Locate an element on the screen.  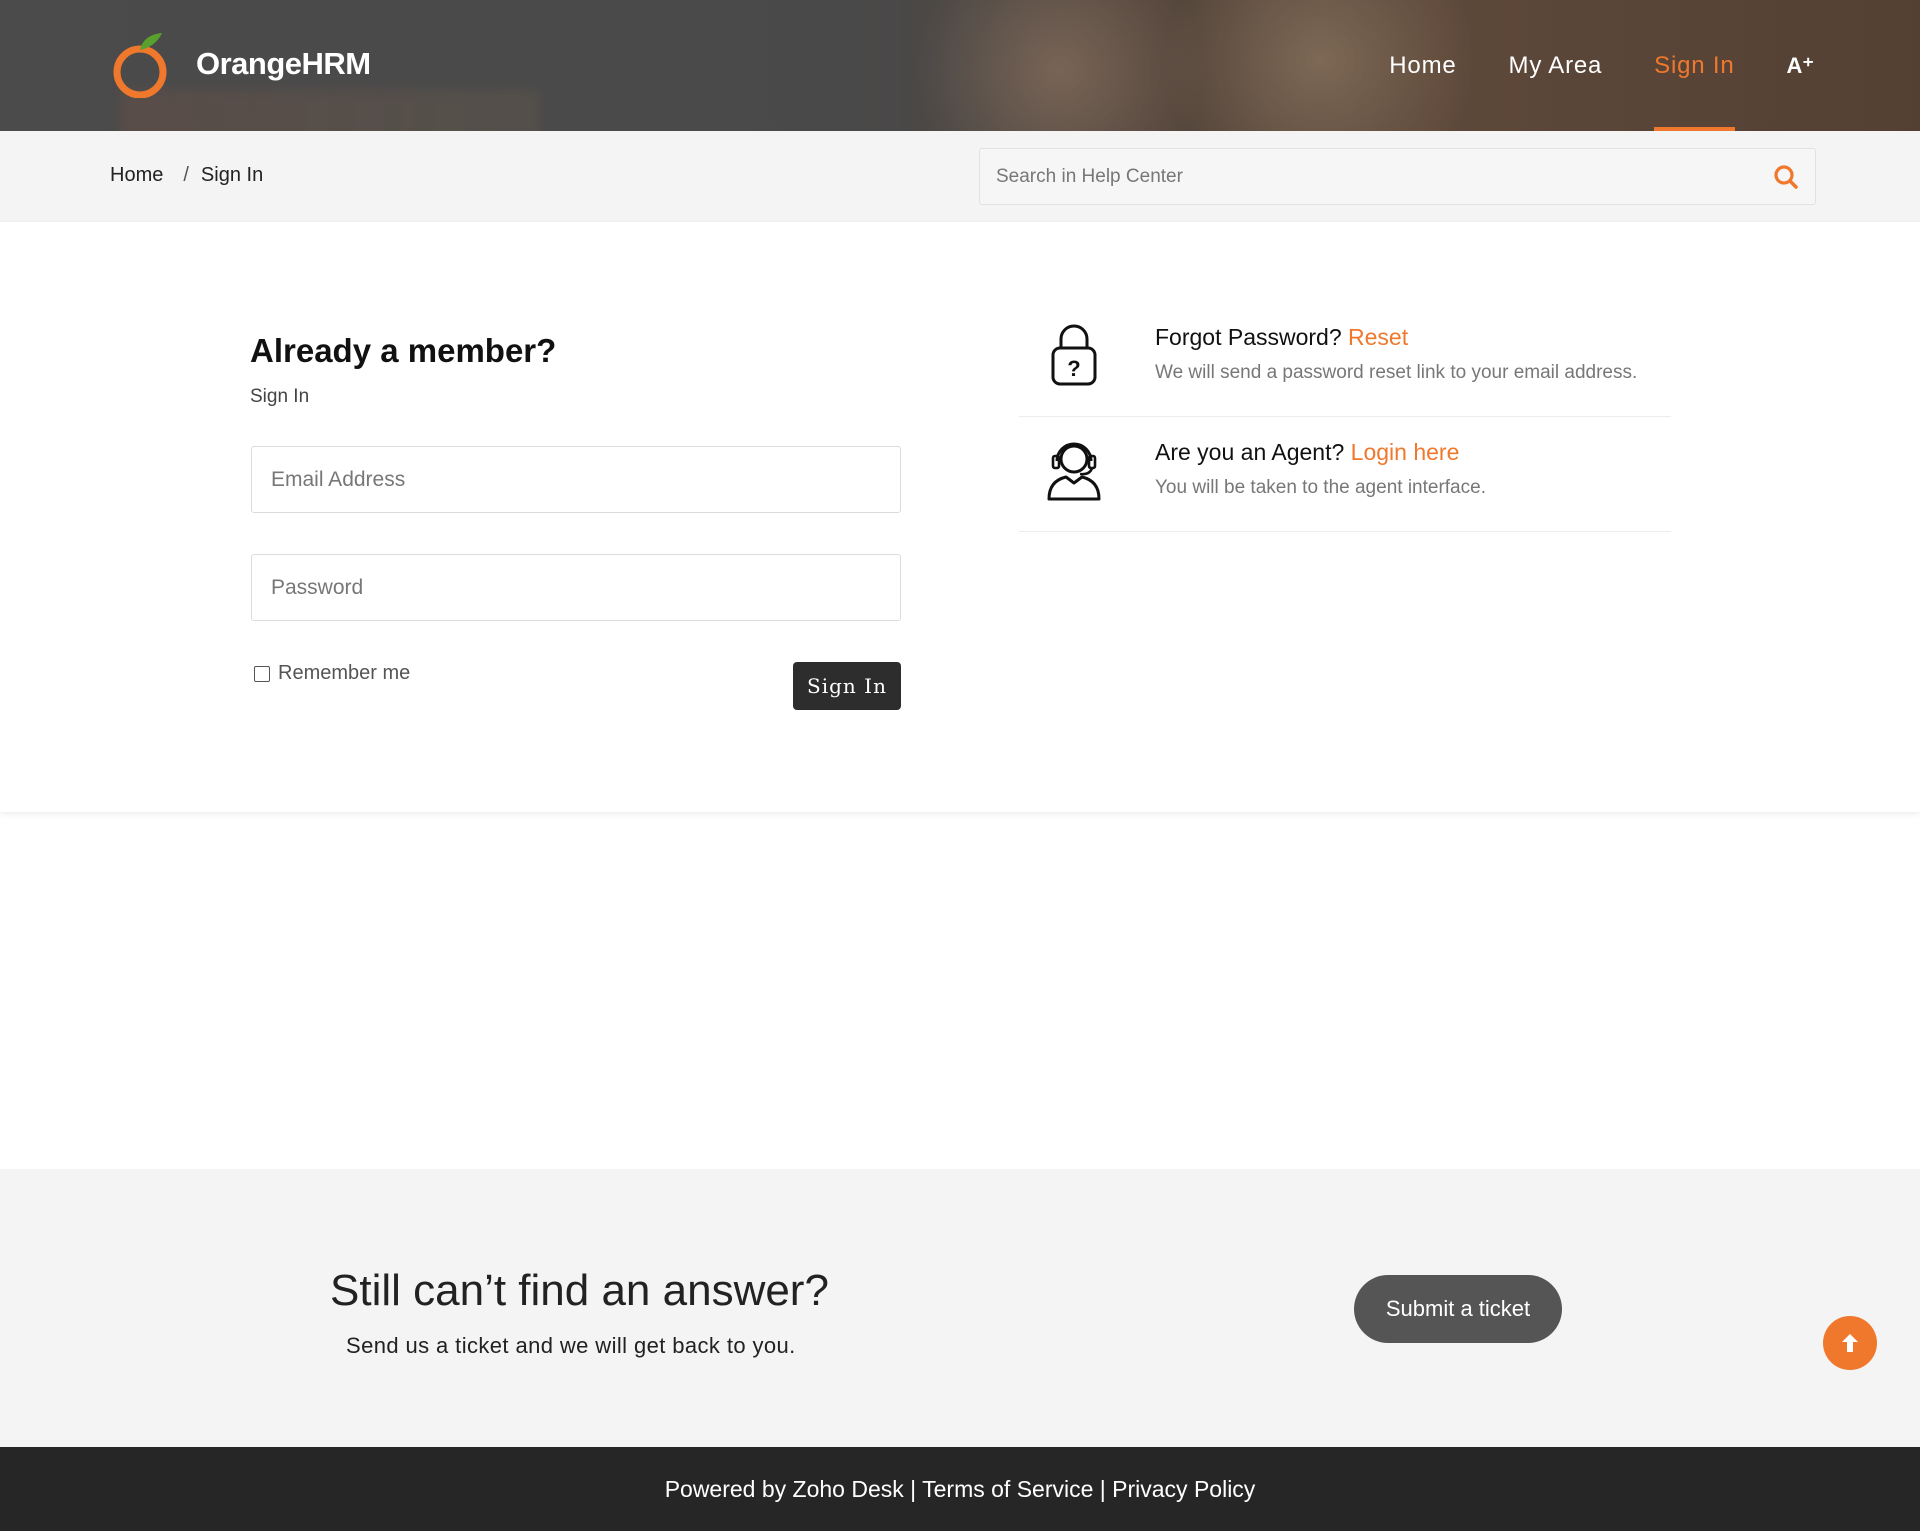
password-input is located at coordinates (576, 587).